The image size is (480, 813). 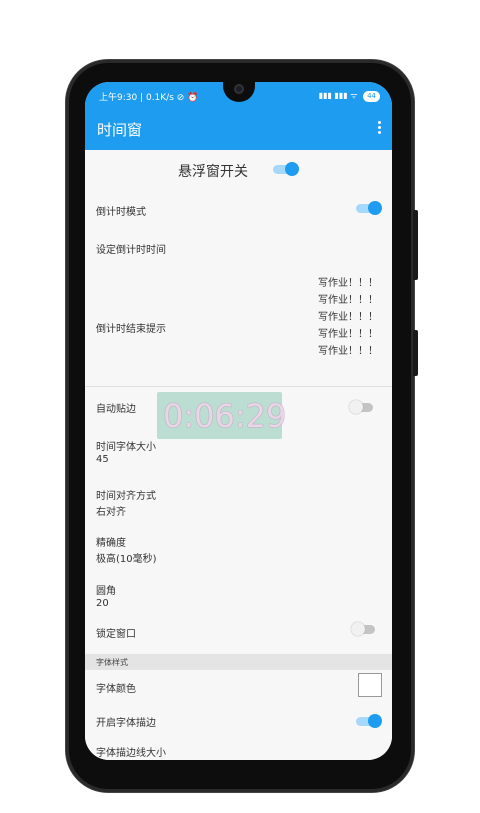 I want to click on align-value: 右对齐, so click(x=111, y=512).